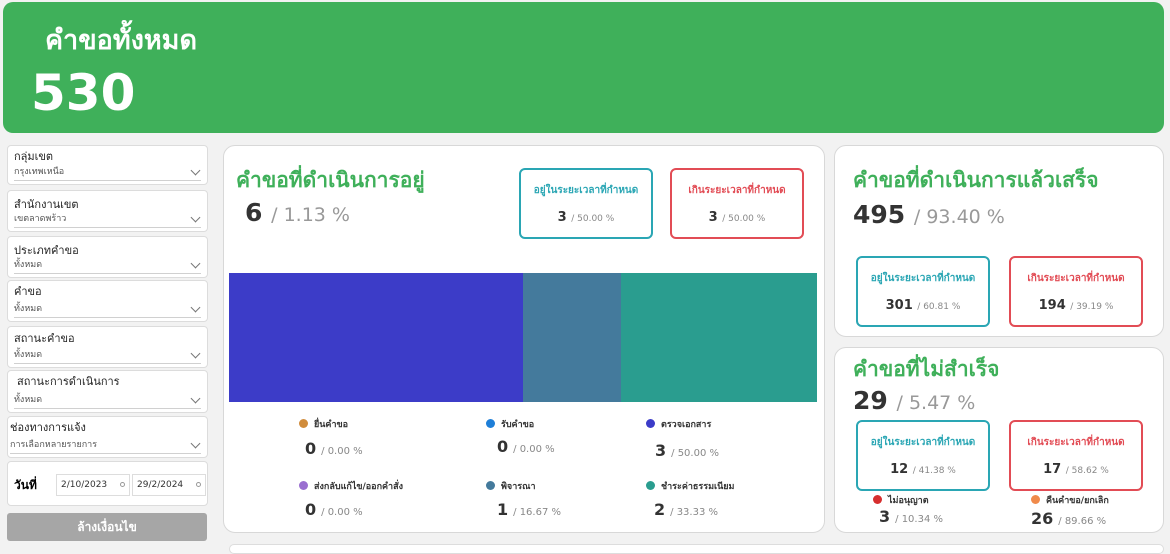 This screenshot has width=1170, height=554. I want to click on filter-request-status: สถานะคำขอ ทั้งหมด, so click(107, 347).